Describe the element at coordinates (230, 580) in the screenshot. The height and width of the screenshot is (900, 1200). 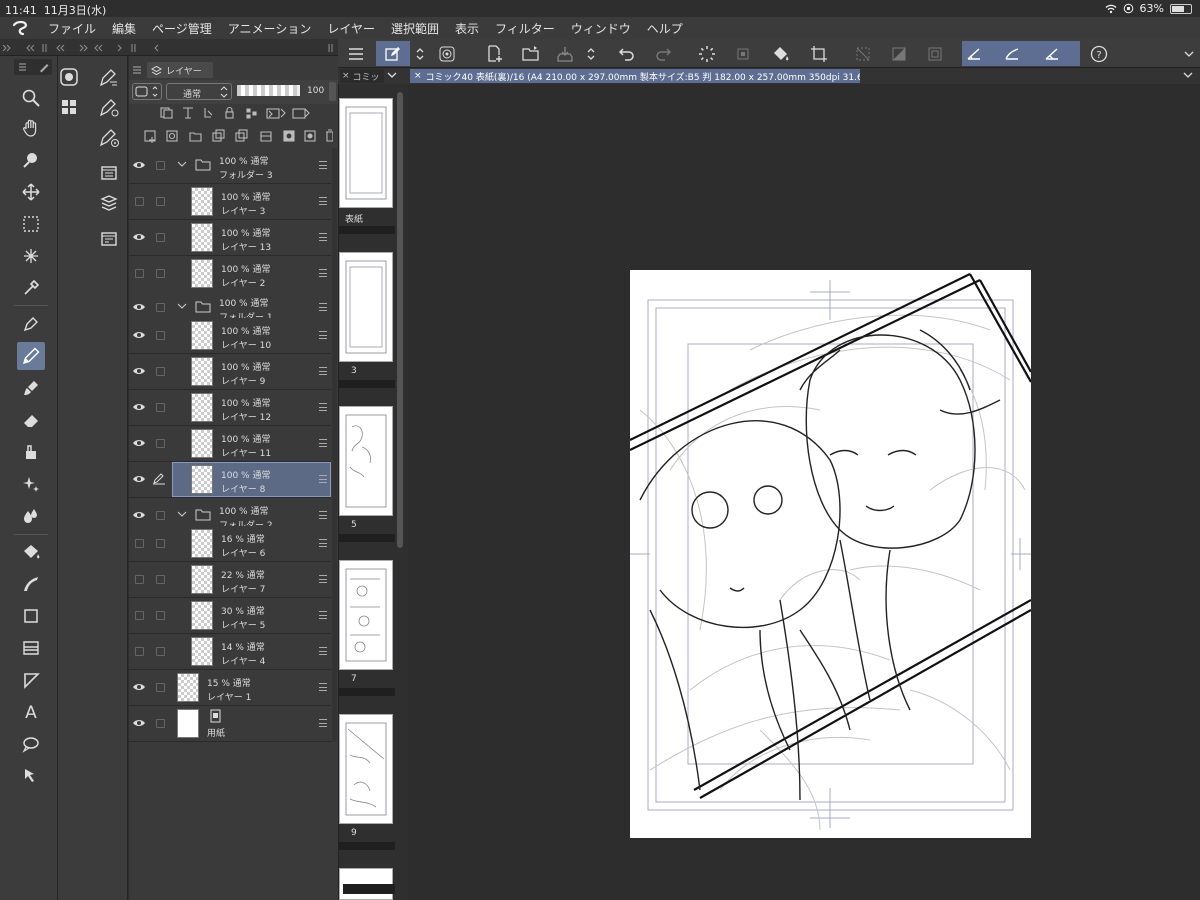
I see `layer-row-7: 22 % 通常 レイヤー 7` at that location.